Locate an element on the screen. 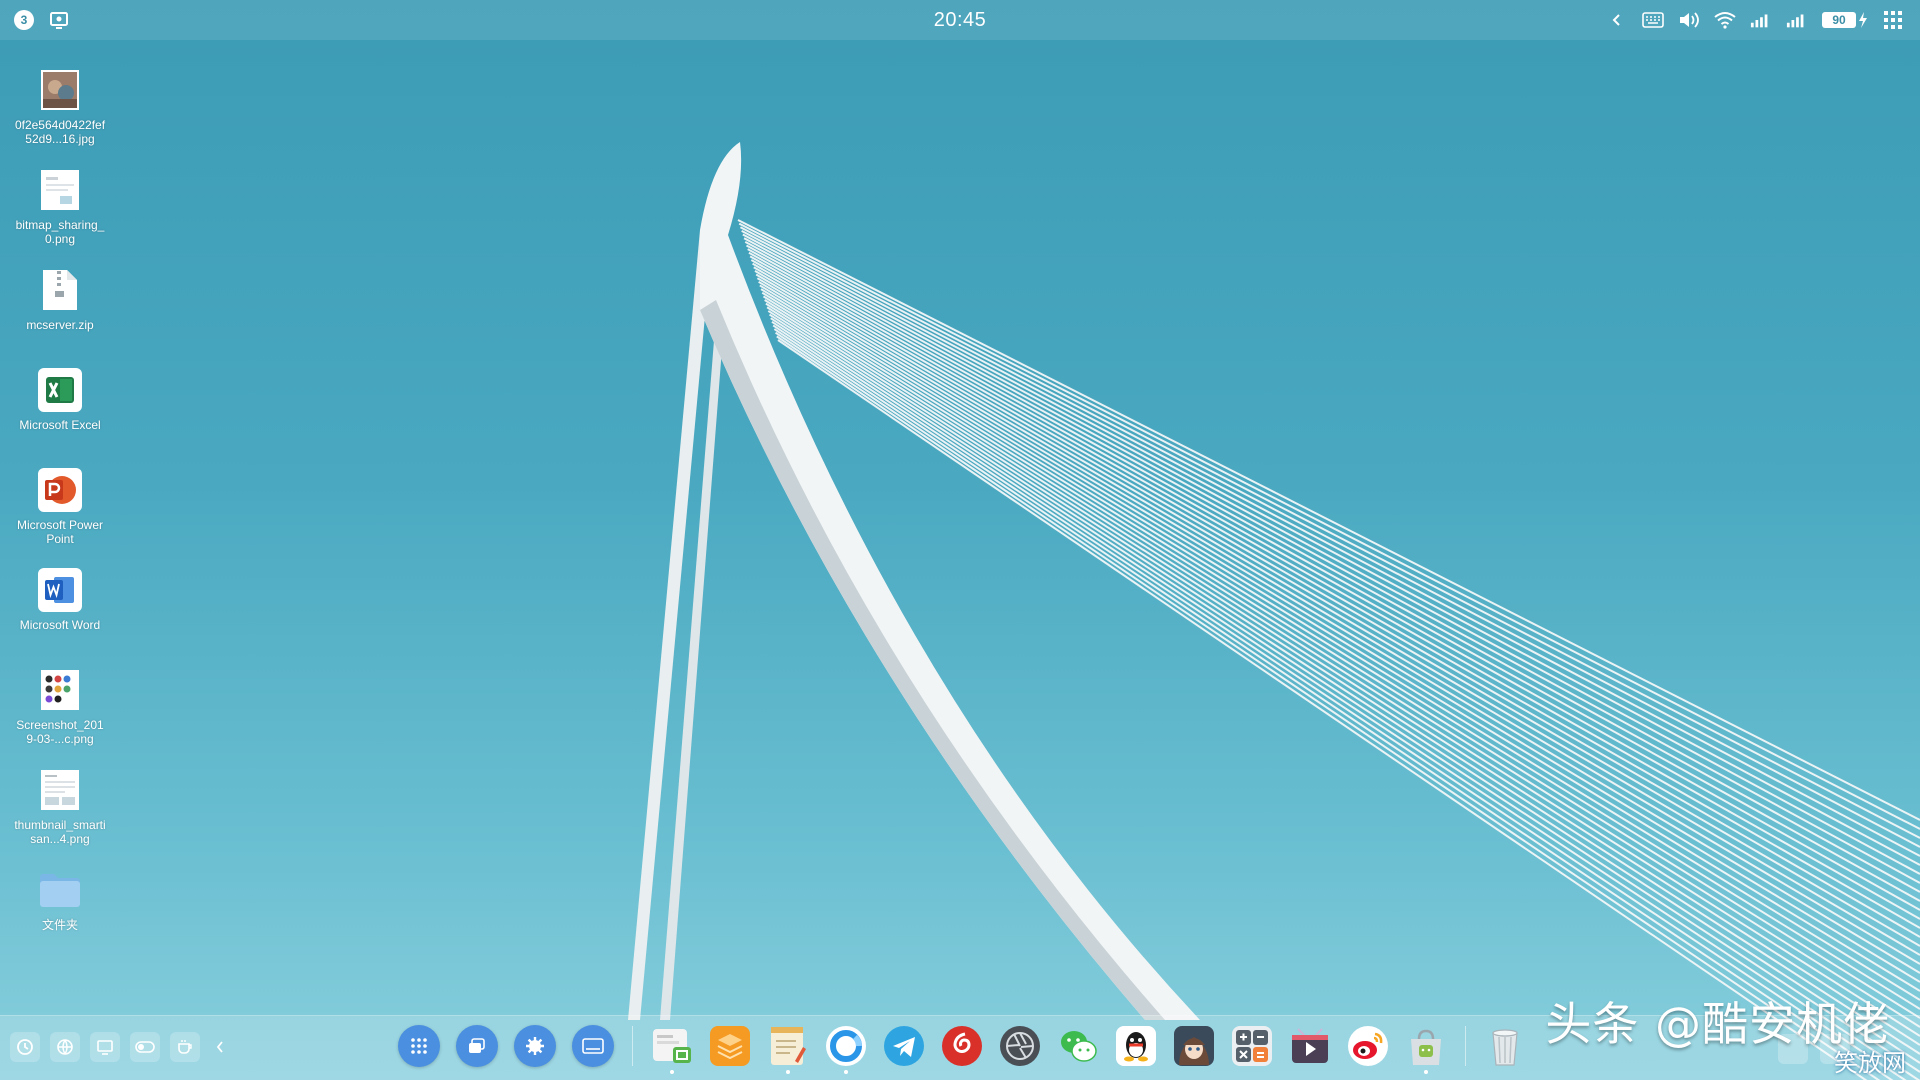 The image size is (1920, 1080). dock-app-aperture is located at coordinates (1020, 1046).